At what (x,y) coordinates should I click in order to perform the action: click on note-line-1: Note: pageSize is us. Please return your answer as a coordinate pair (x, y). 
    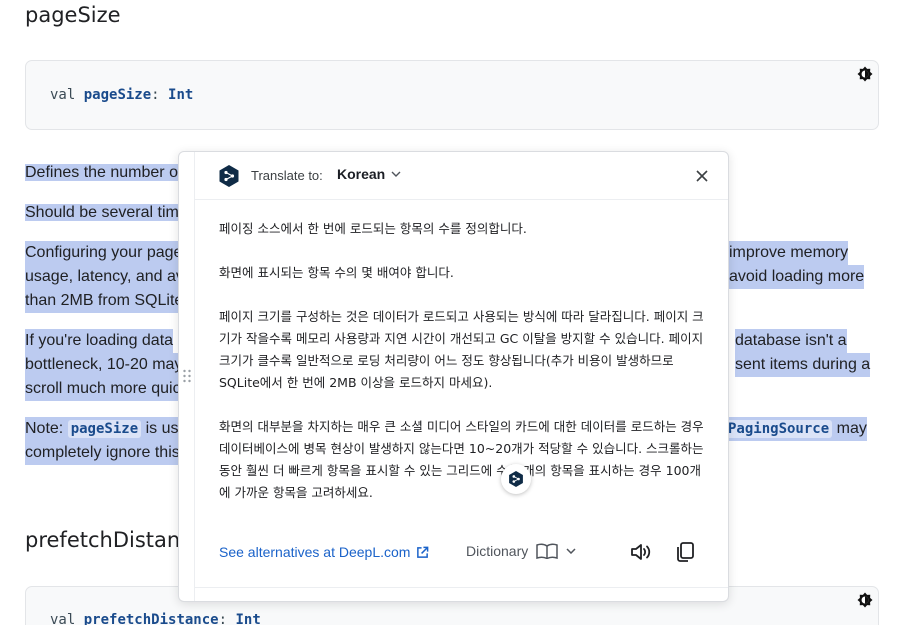
    Looking at the image, I should click on (102, 429).